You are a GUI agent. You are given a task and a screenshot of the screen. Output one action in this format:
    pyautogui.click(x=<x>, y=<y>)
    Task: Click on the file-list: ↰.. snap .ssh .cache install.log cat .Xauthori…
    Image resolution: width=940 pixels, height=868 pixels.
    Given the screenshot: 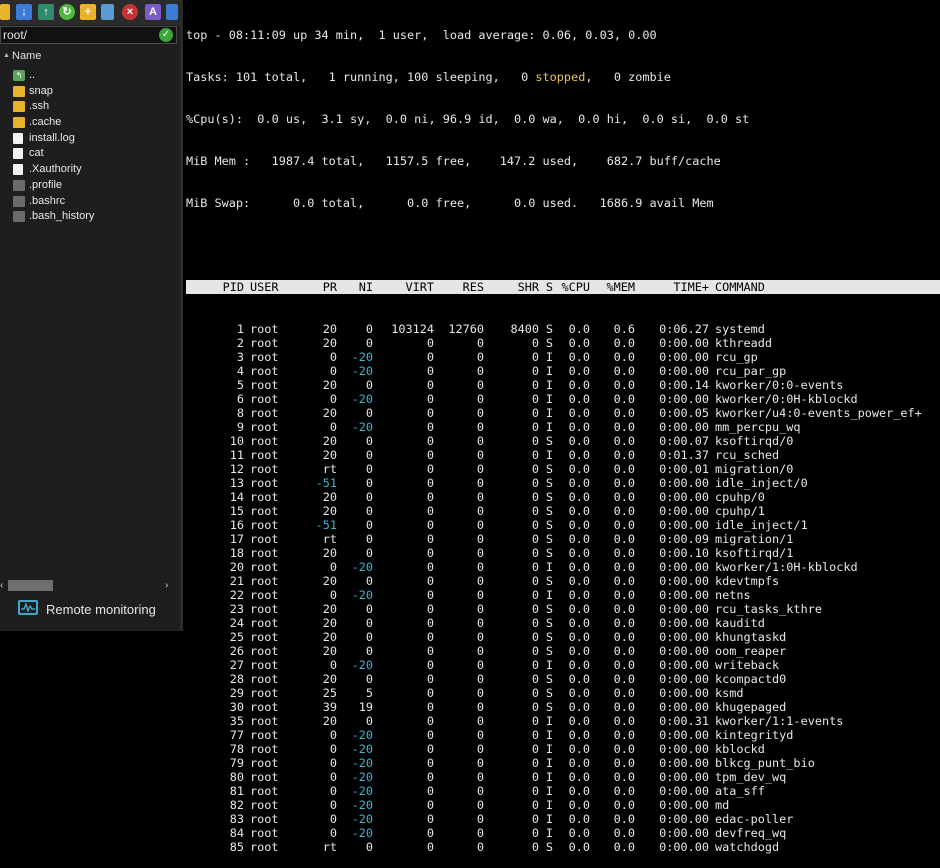 What is the action you would take?
    pyautogui.click(x=90, y=146)
    